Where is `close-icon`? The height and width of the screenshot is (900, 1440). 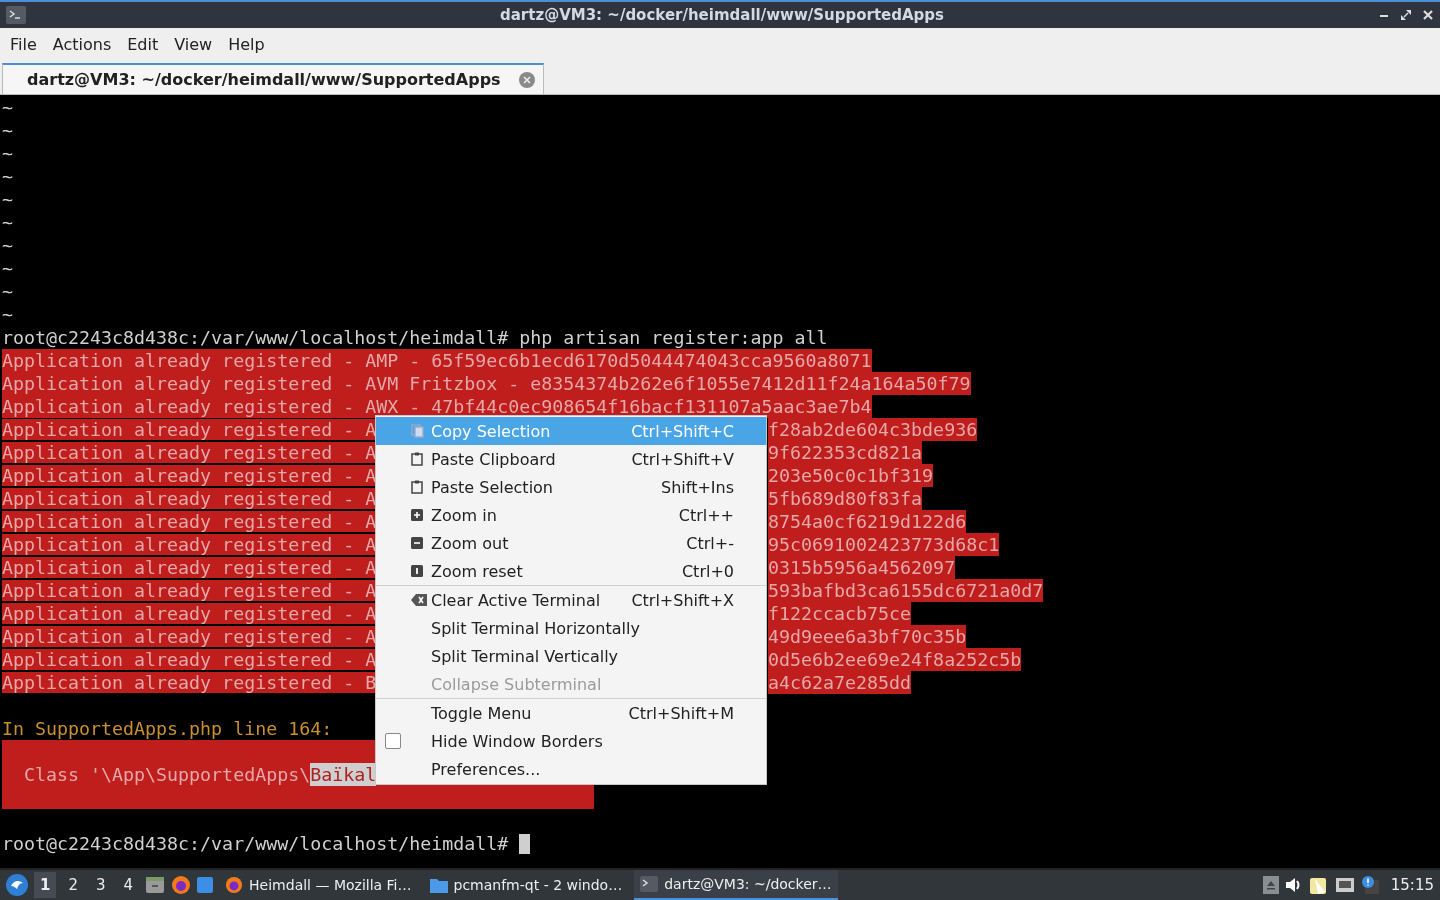 close-icon is located at coordinates (1428, 15).